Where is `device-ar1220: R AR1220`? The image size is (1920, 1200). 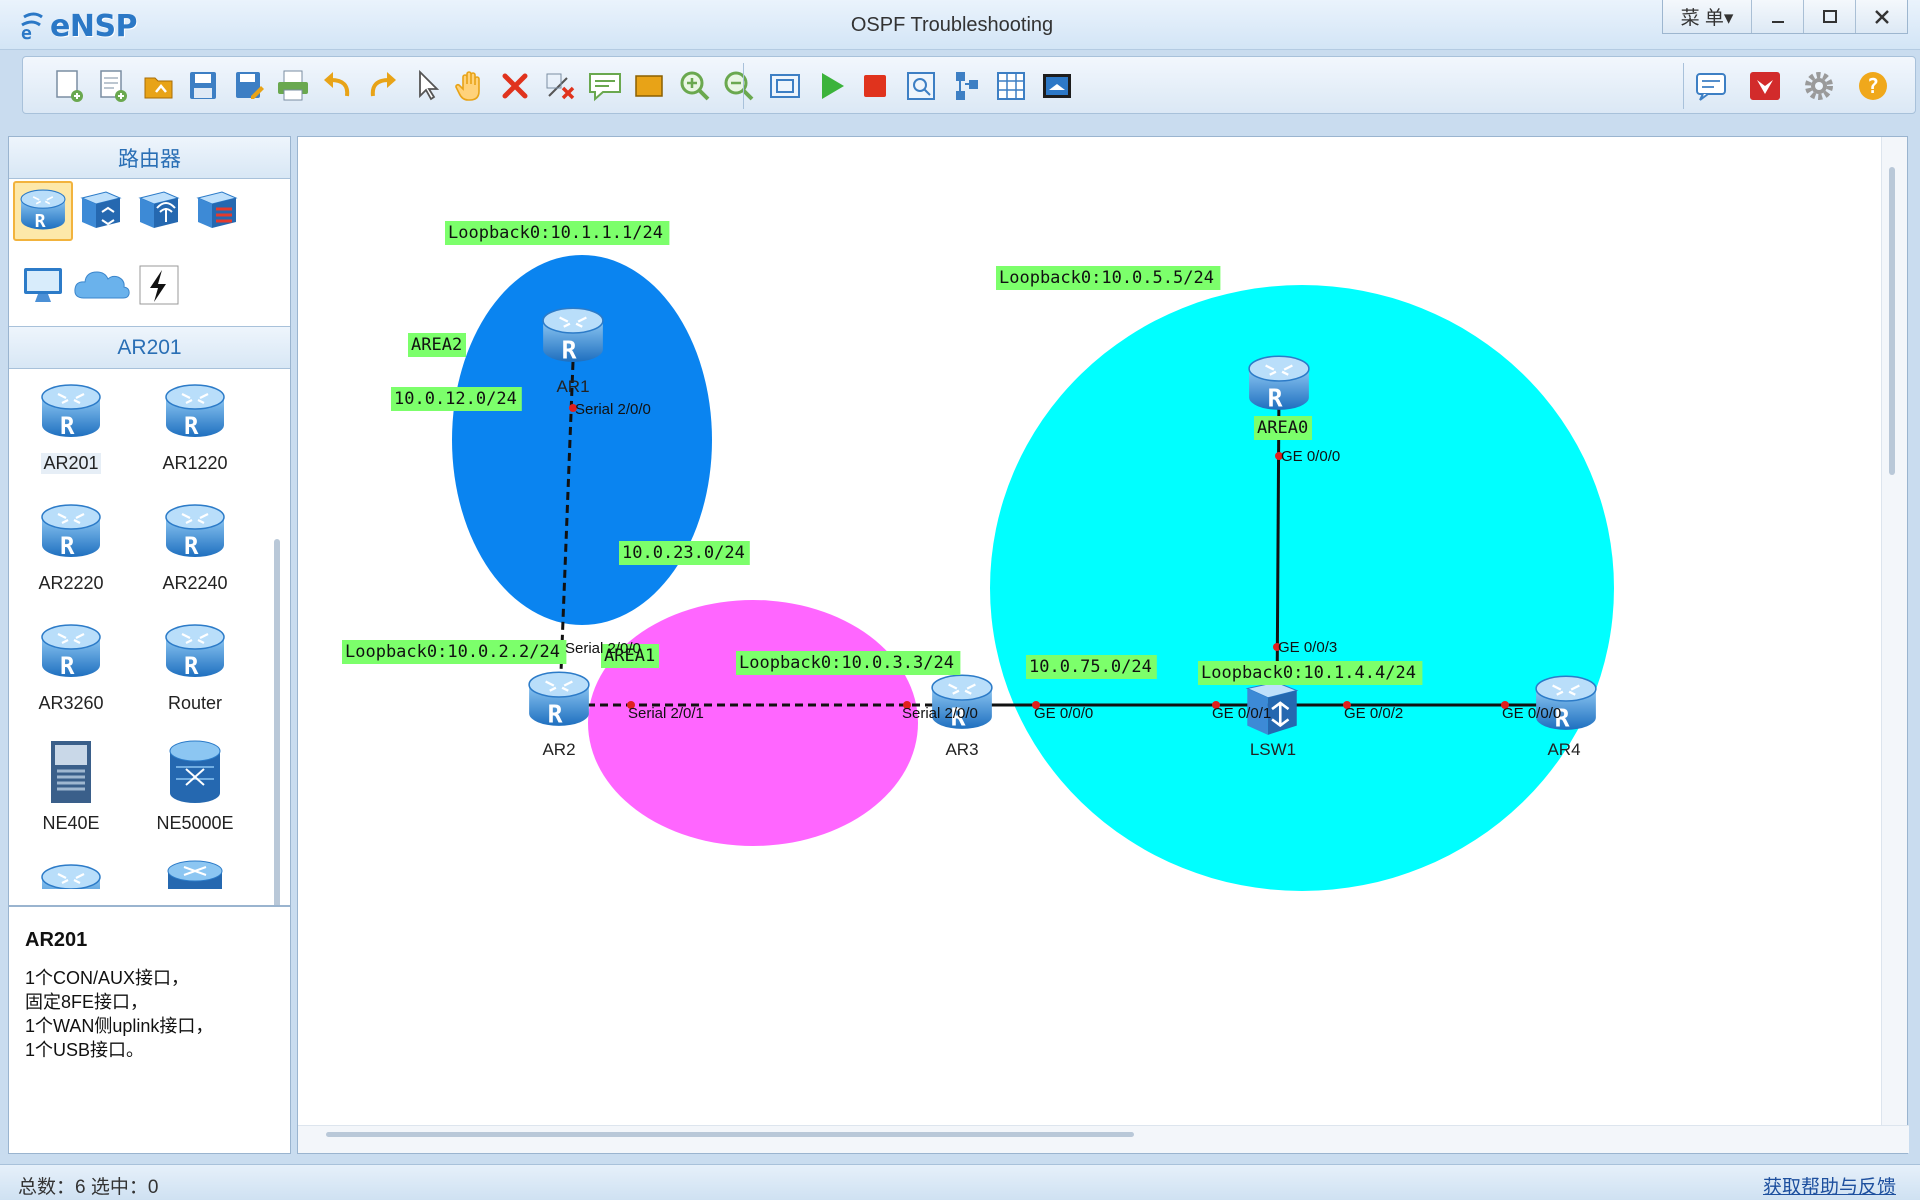 device-ar1220: R AR1220 is located at coordinates (195, 432).